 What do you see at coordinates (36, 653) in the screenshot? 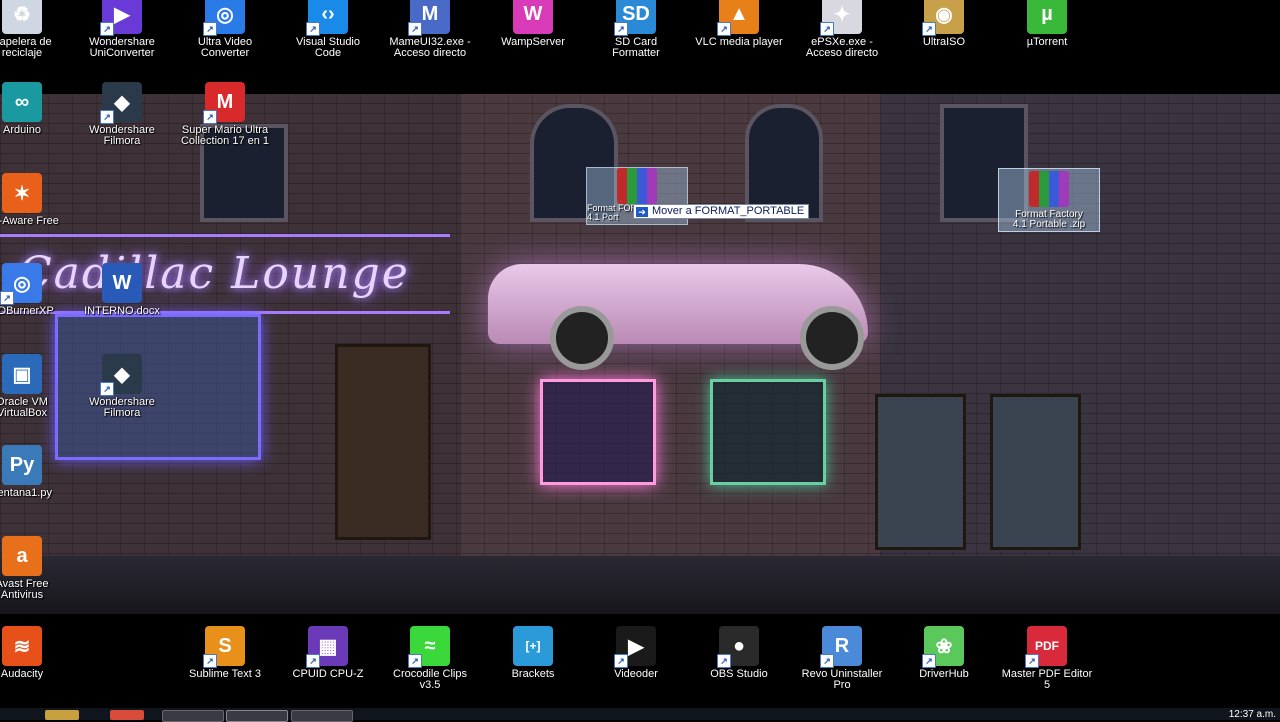
I see `desktop-icon-audacity: ≋ Audacity` at bounding box center [36, 653].